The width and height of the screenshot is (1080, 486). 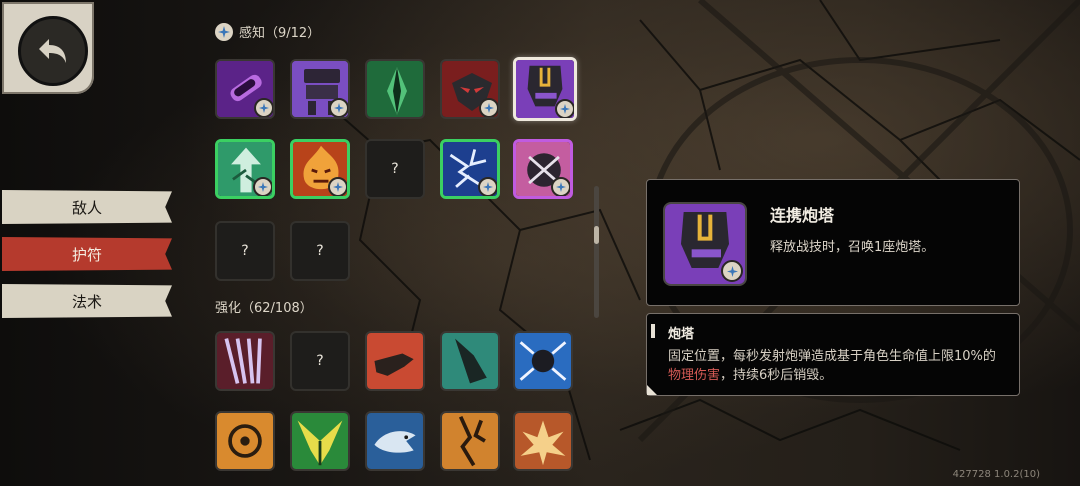 What do you see at coordinates (596, 252) in the screenshot?
I see `grid-scrollbar` at bounding box center [596, 252].